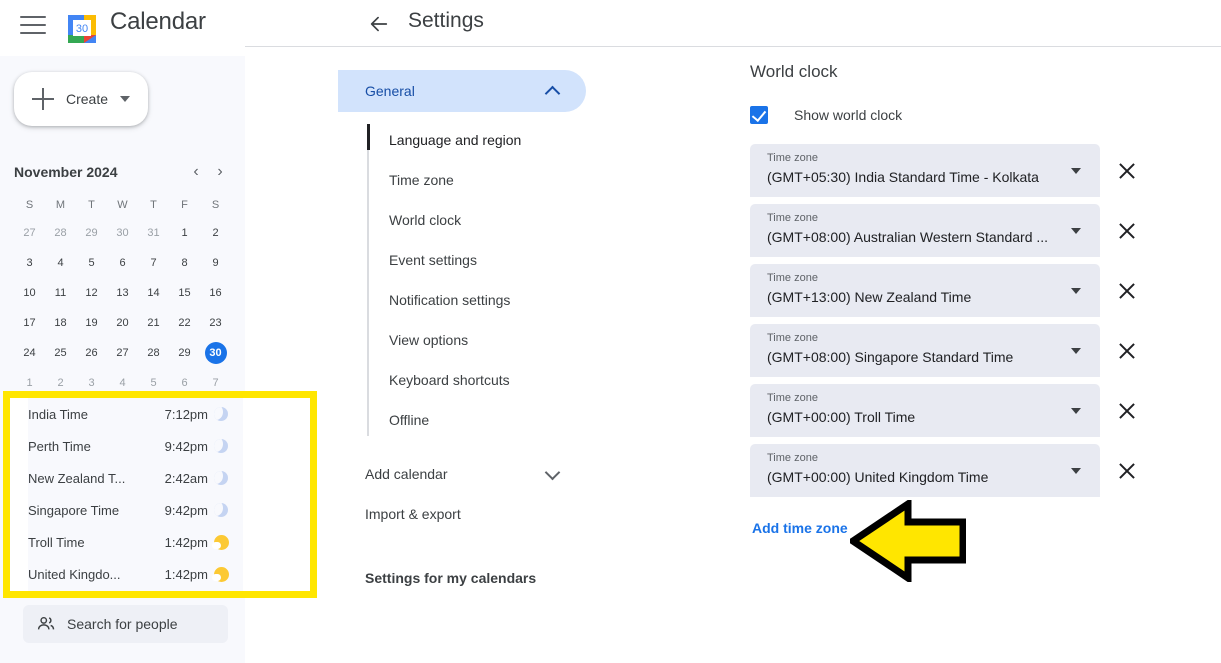  I want to click on mini-calendar-day: 15, so click(184, 293).